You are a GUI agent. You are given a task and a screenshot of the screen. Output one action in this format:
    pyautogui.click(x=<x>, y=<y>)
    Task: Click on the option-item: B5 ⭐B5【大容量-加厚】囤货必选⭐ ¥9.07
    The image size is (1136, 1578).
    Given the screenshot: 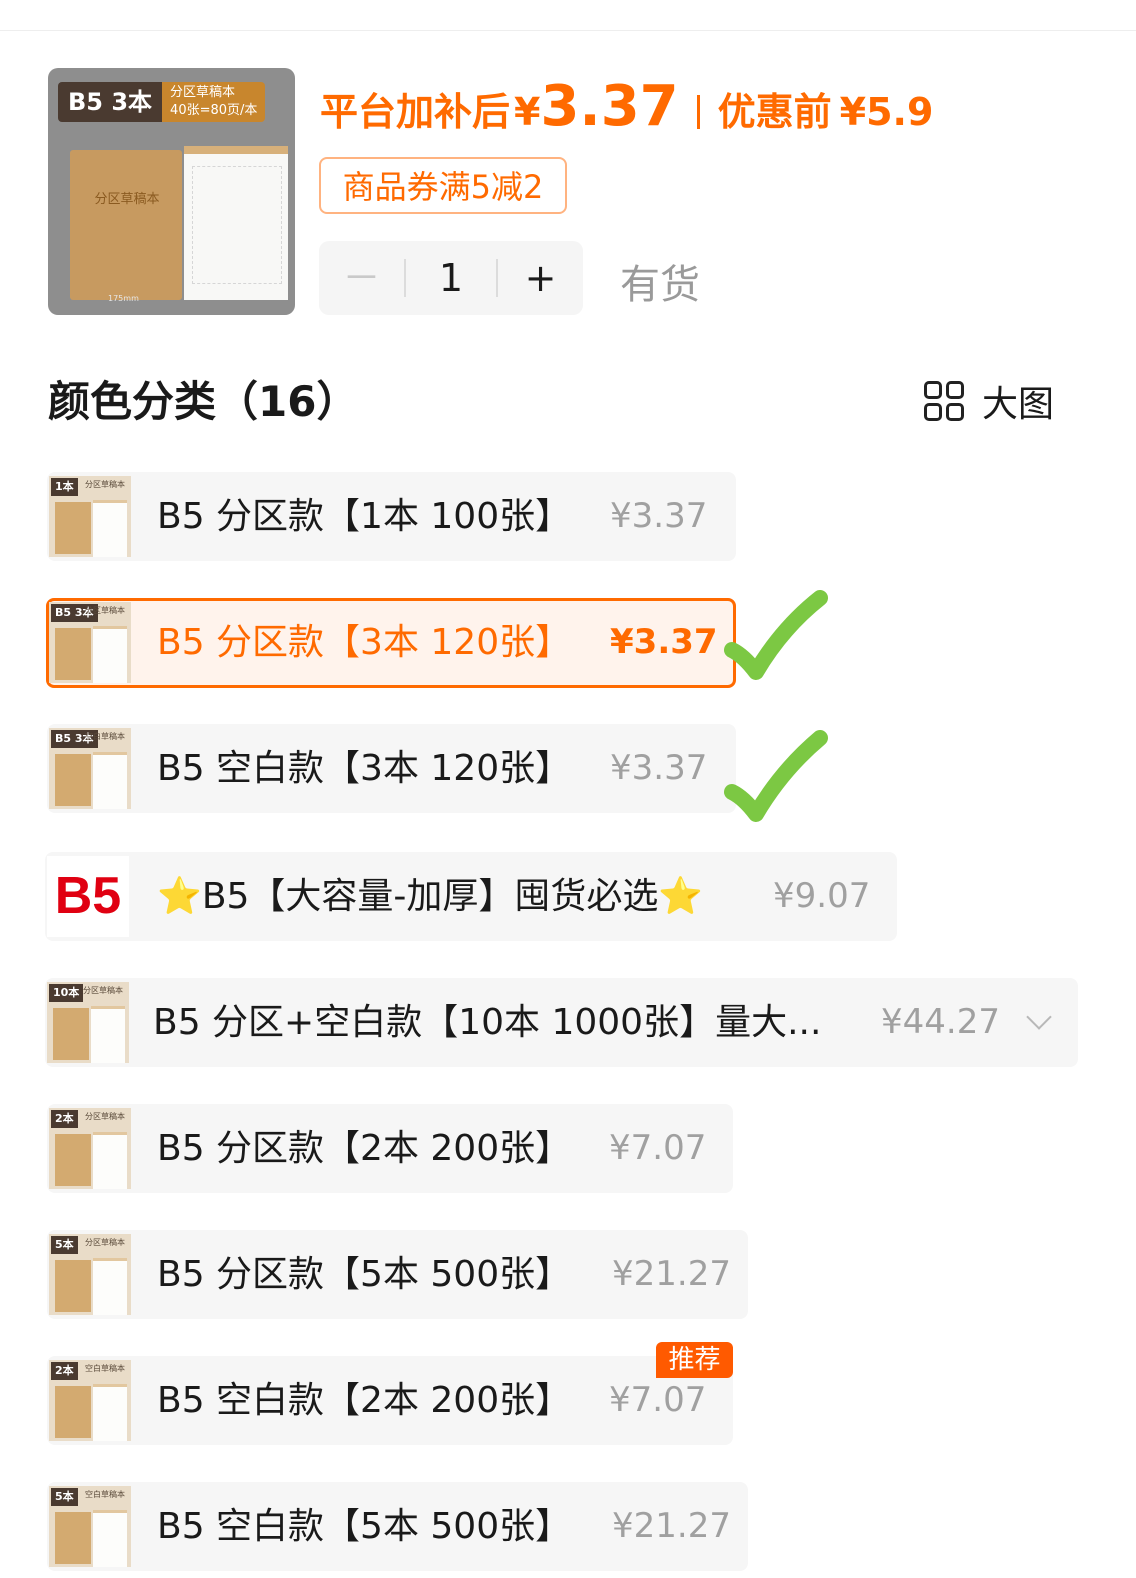 What is the action you would take?
    pyautogui.click(x=471, y=896)
    